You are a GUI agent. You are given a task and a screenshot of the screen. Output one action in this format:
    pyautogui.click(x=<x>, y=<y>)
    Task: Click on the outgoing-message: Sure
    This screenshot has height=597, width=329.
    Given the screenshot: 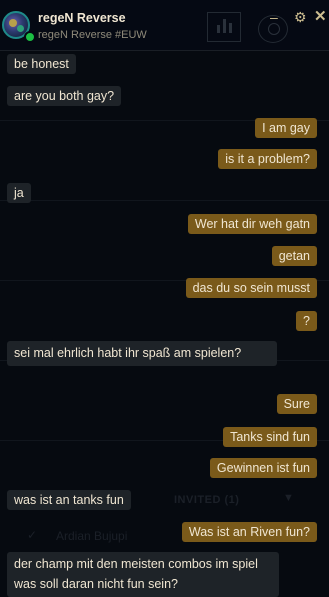 What is the action you would take?
    pyautogui.click(x=296, y=404)
    